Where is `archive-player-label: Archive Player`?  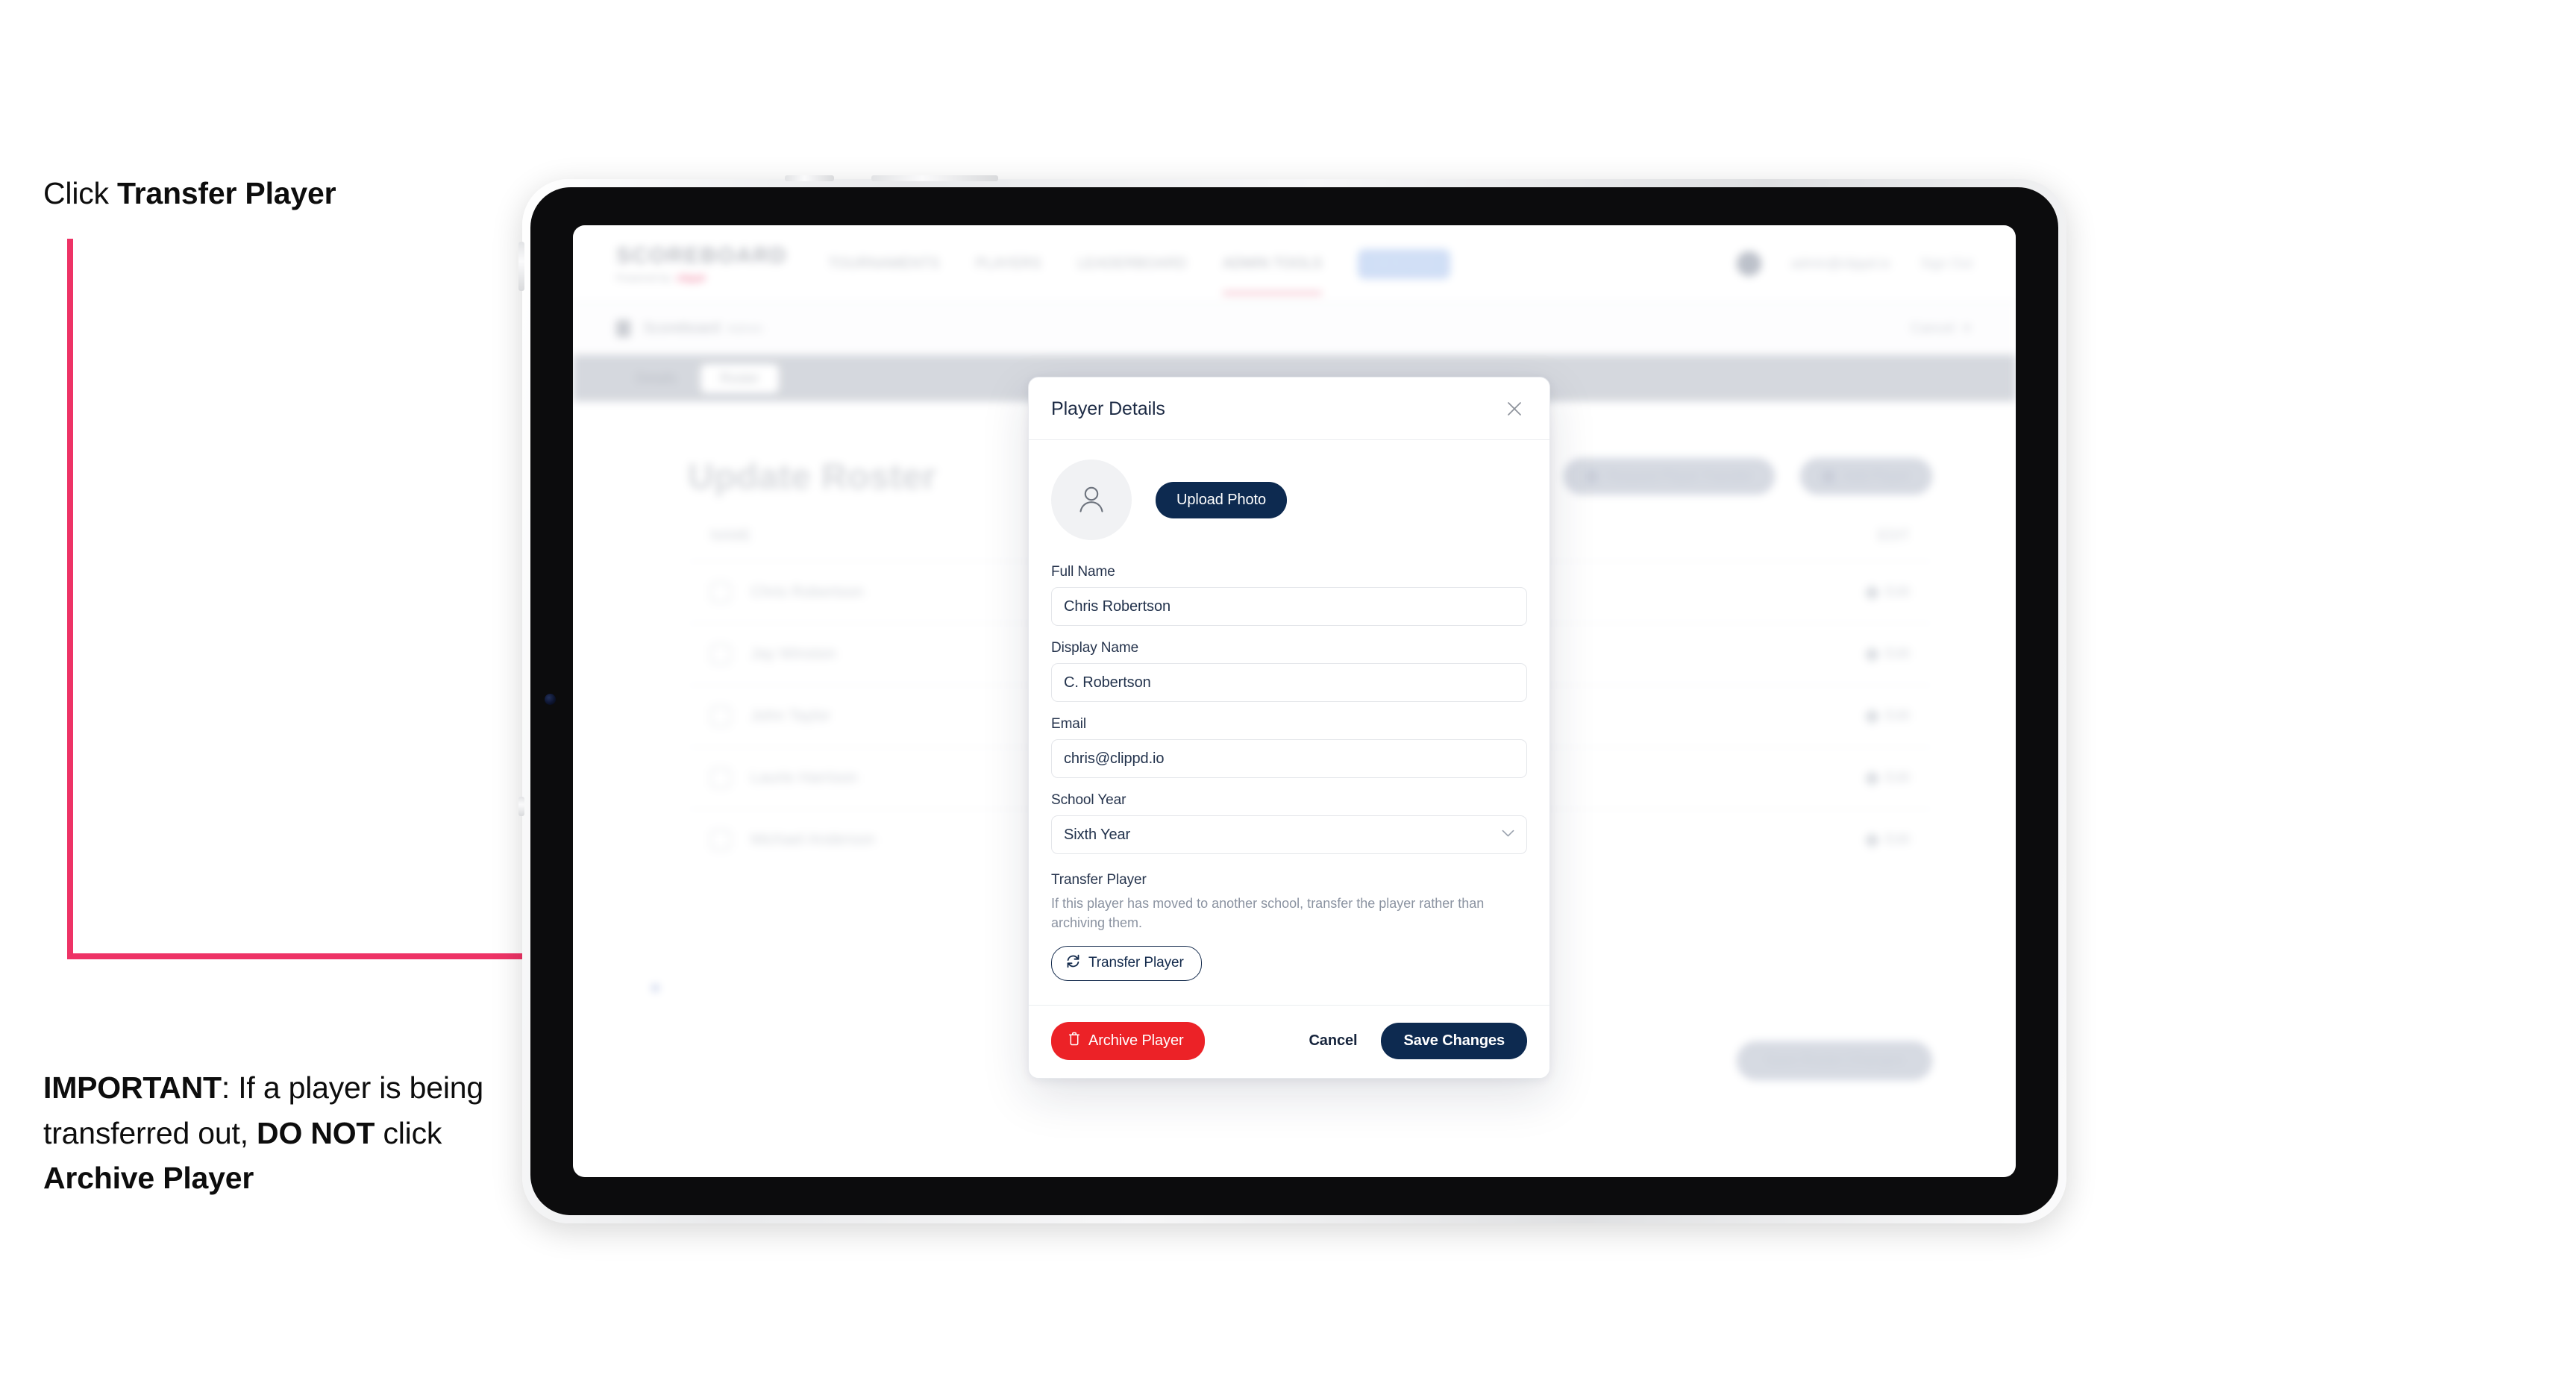 archive-player-label: Archive Player is located at coordinates (1136, 1040).